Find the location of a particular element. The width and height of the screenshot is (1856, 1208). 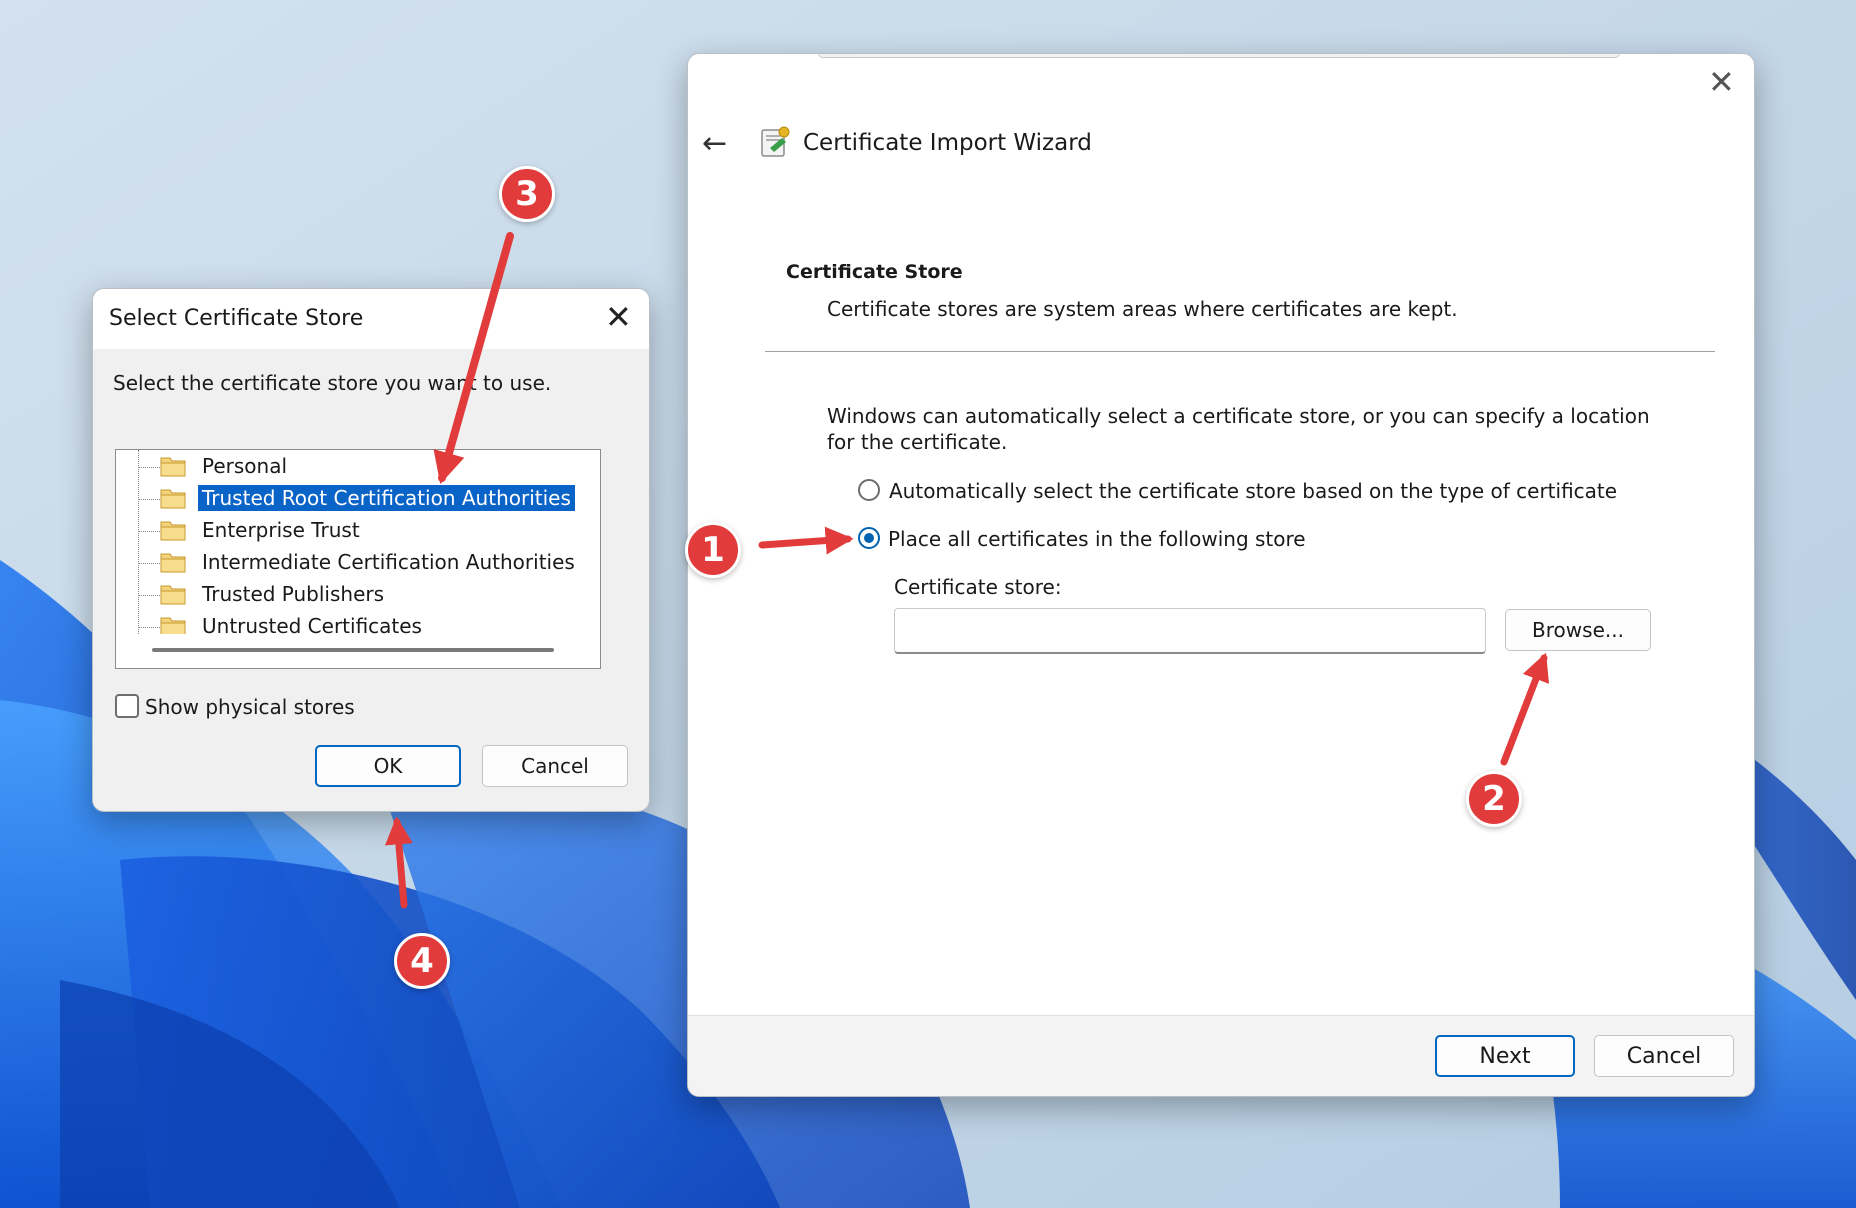

ok-button: OK is located at coordinates (388, 766).